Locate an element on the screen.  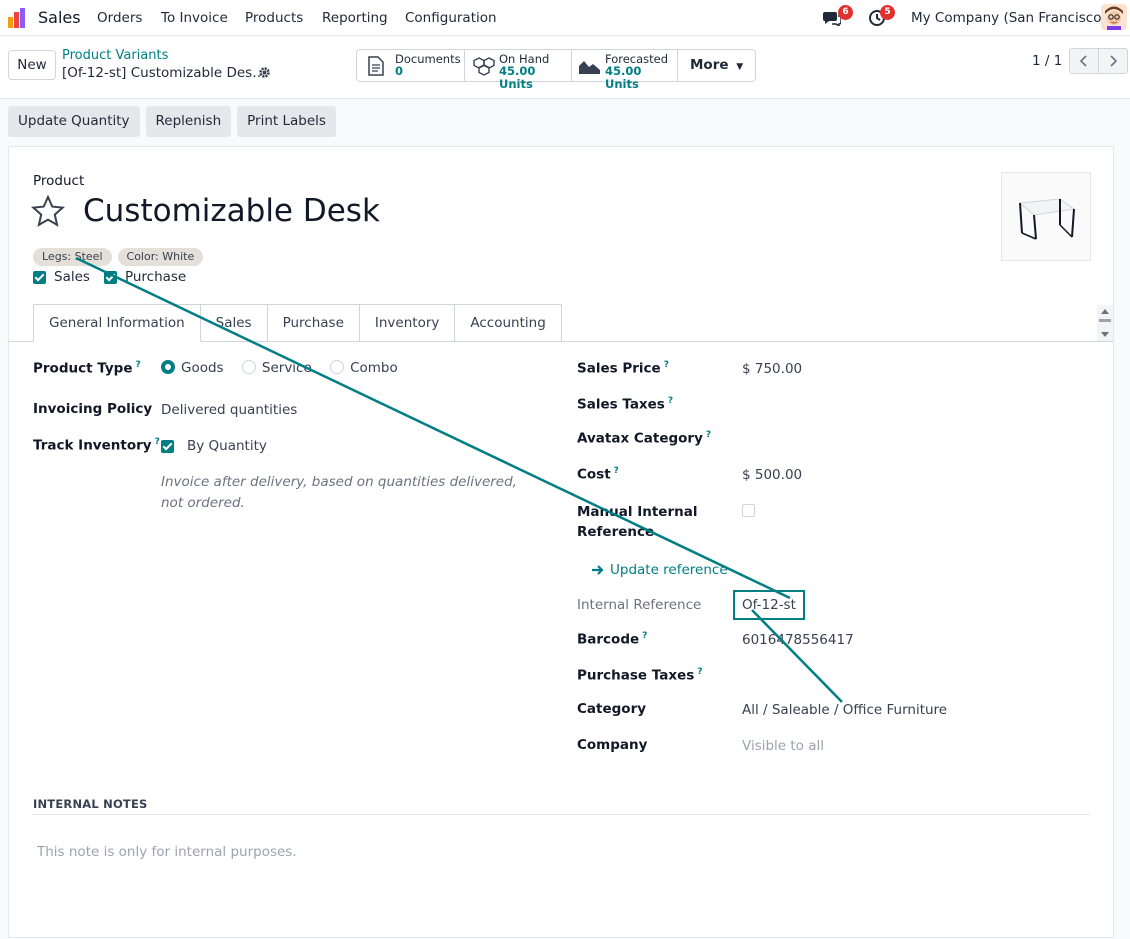
track-inventory-label: Track Inventory? is located at coordinates (96, 445).